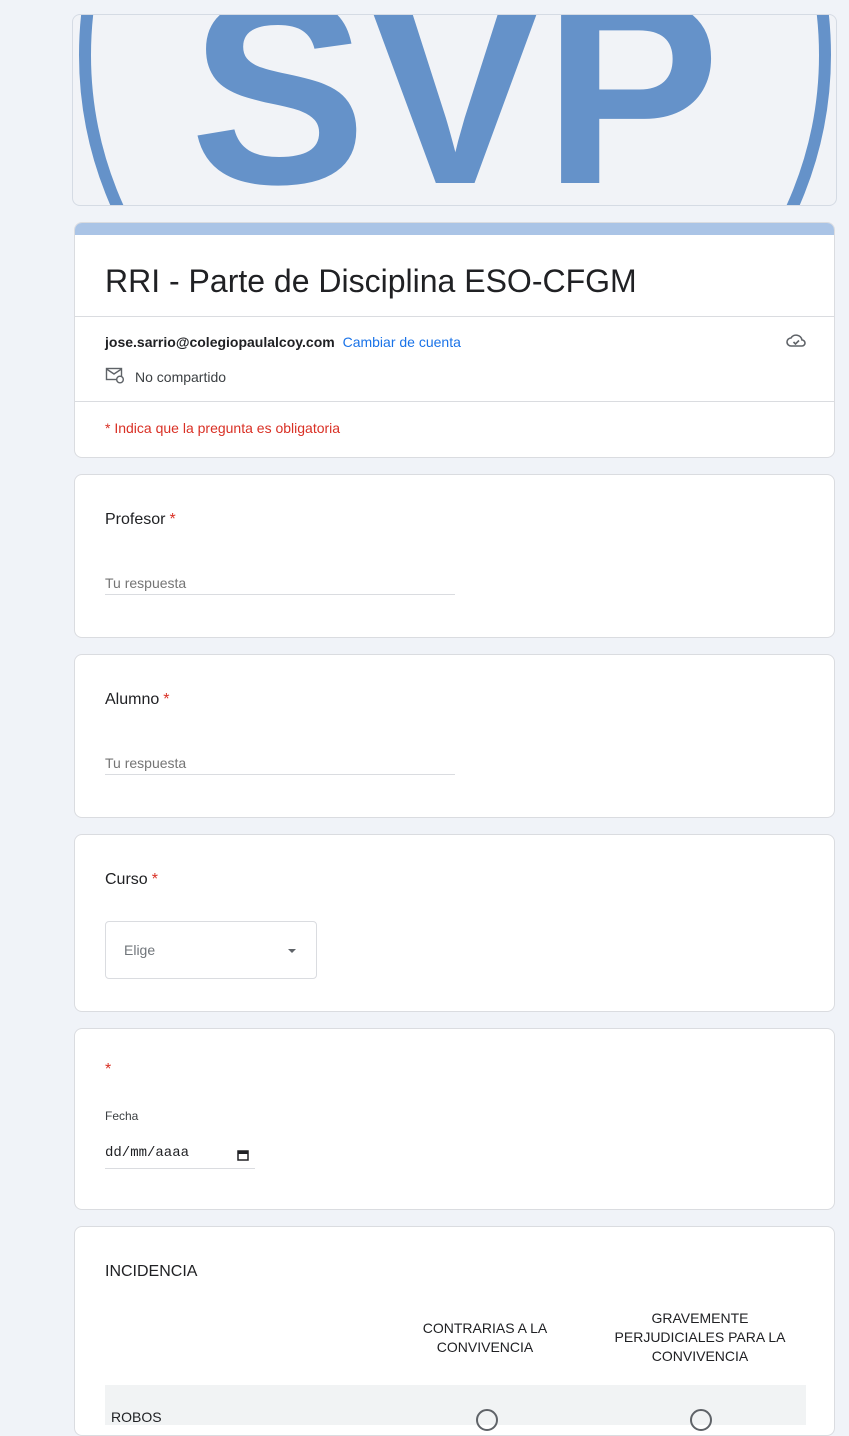 Image resolution: width=849 pixels, height=1436 pixels. I want to click on radio-gravemente, so click(701, 1420).